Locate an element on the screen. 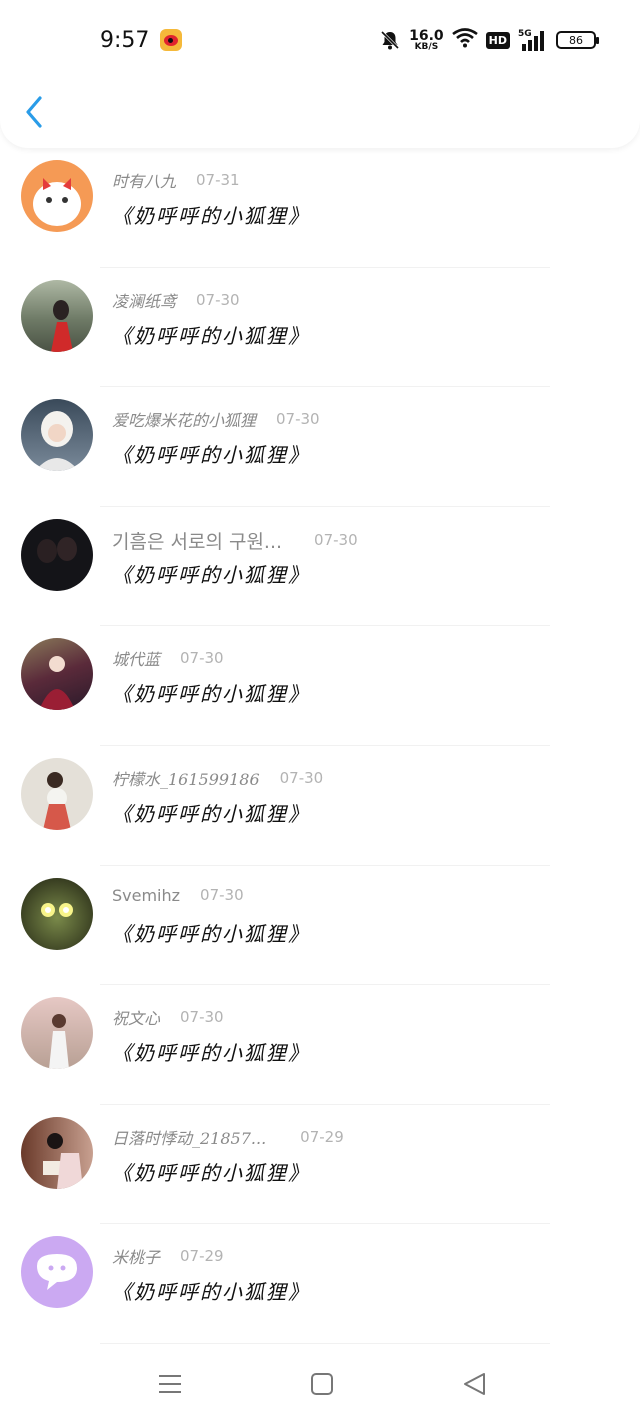 Image resolution: width=640 pixels, height=1422 pixels. item-meta: 柠檬水_161599186 07-30 is located at coordinates (217, 778).